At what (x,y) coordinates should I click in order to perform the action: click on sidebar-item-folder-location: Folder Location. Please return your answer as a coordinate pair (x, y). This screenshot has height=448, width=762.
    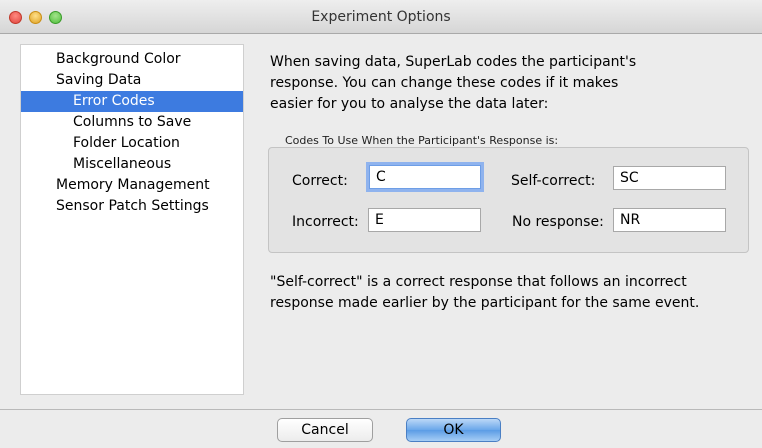
    Looking at the image, I should click on (132, 143).